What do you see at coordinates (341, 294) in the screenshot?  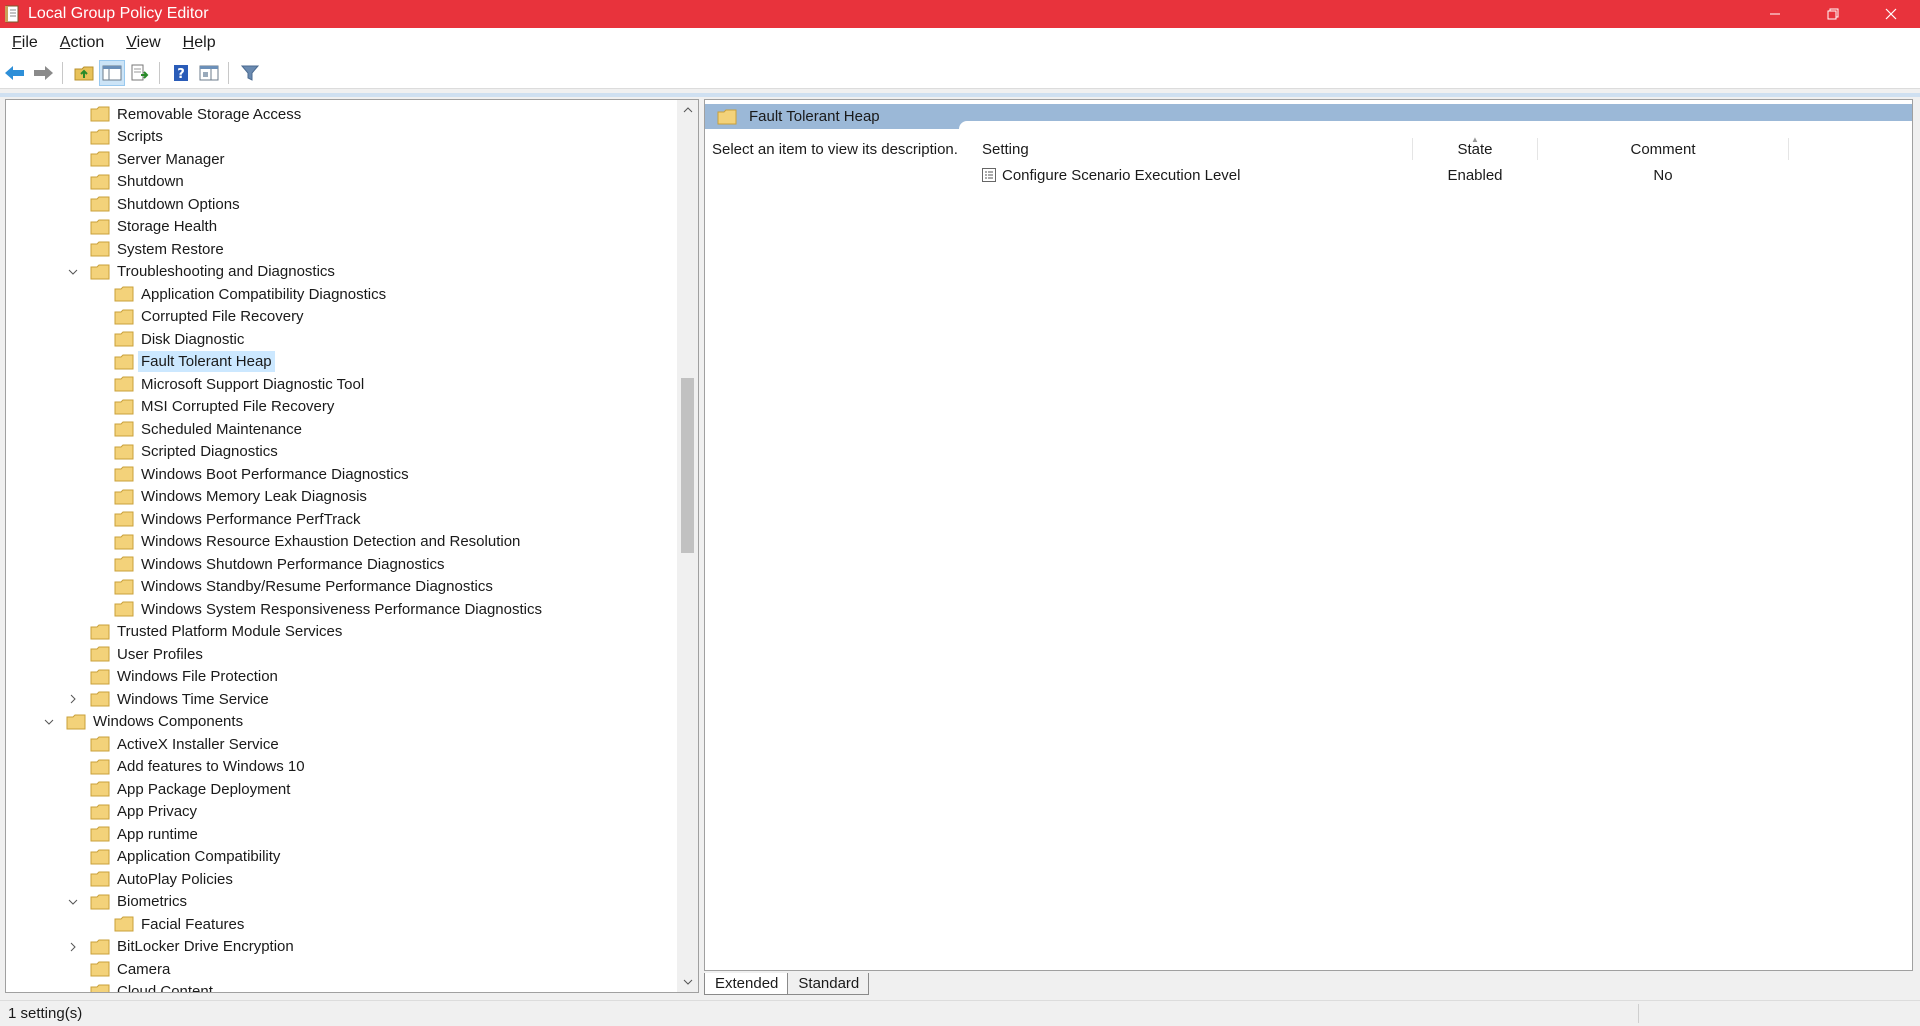 I see `tree-item: Application Compatibility Diagnostics` at bounding box center [341, 294].